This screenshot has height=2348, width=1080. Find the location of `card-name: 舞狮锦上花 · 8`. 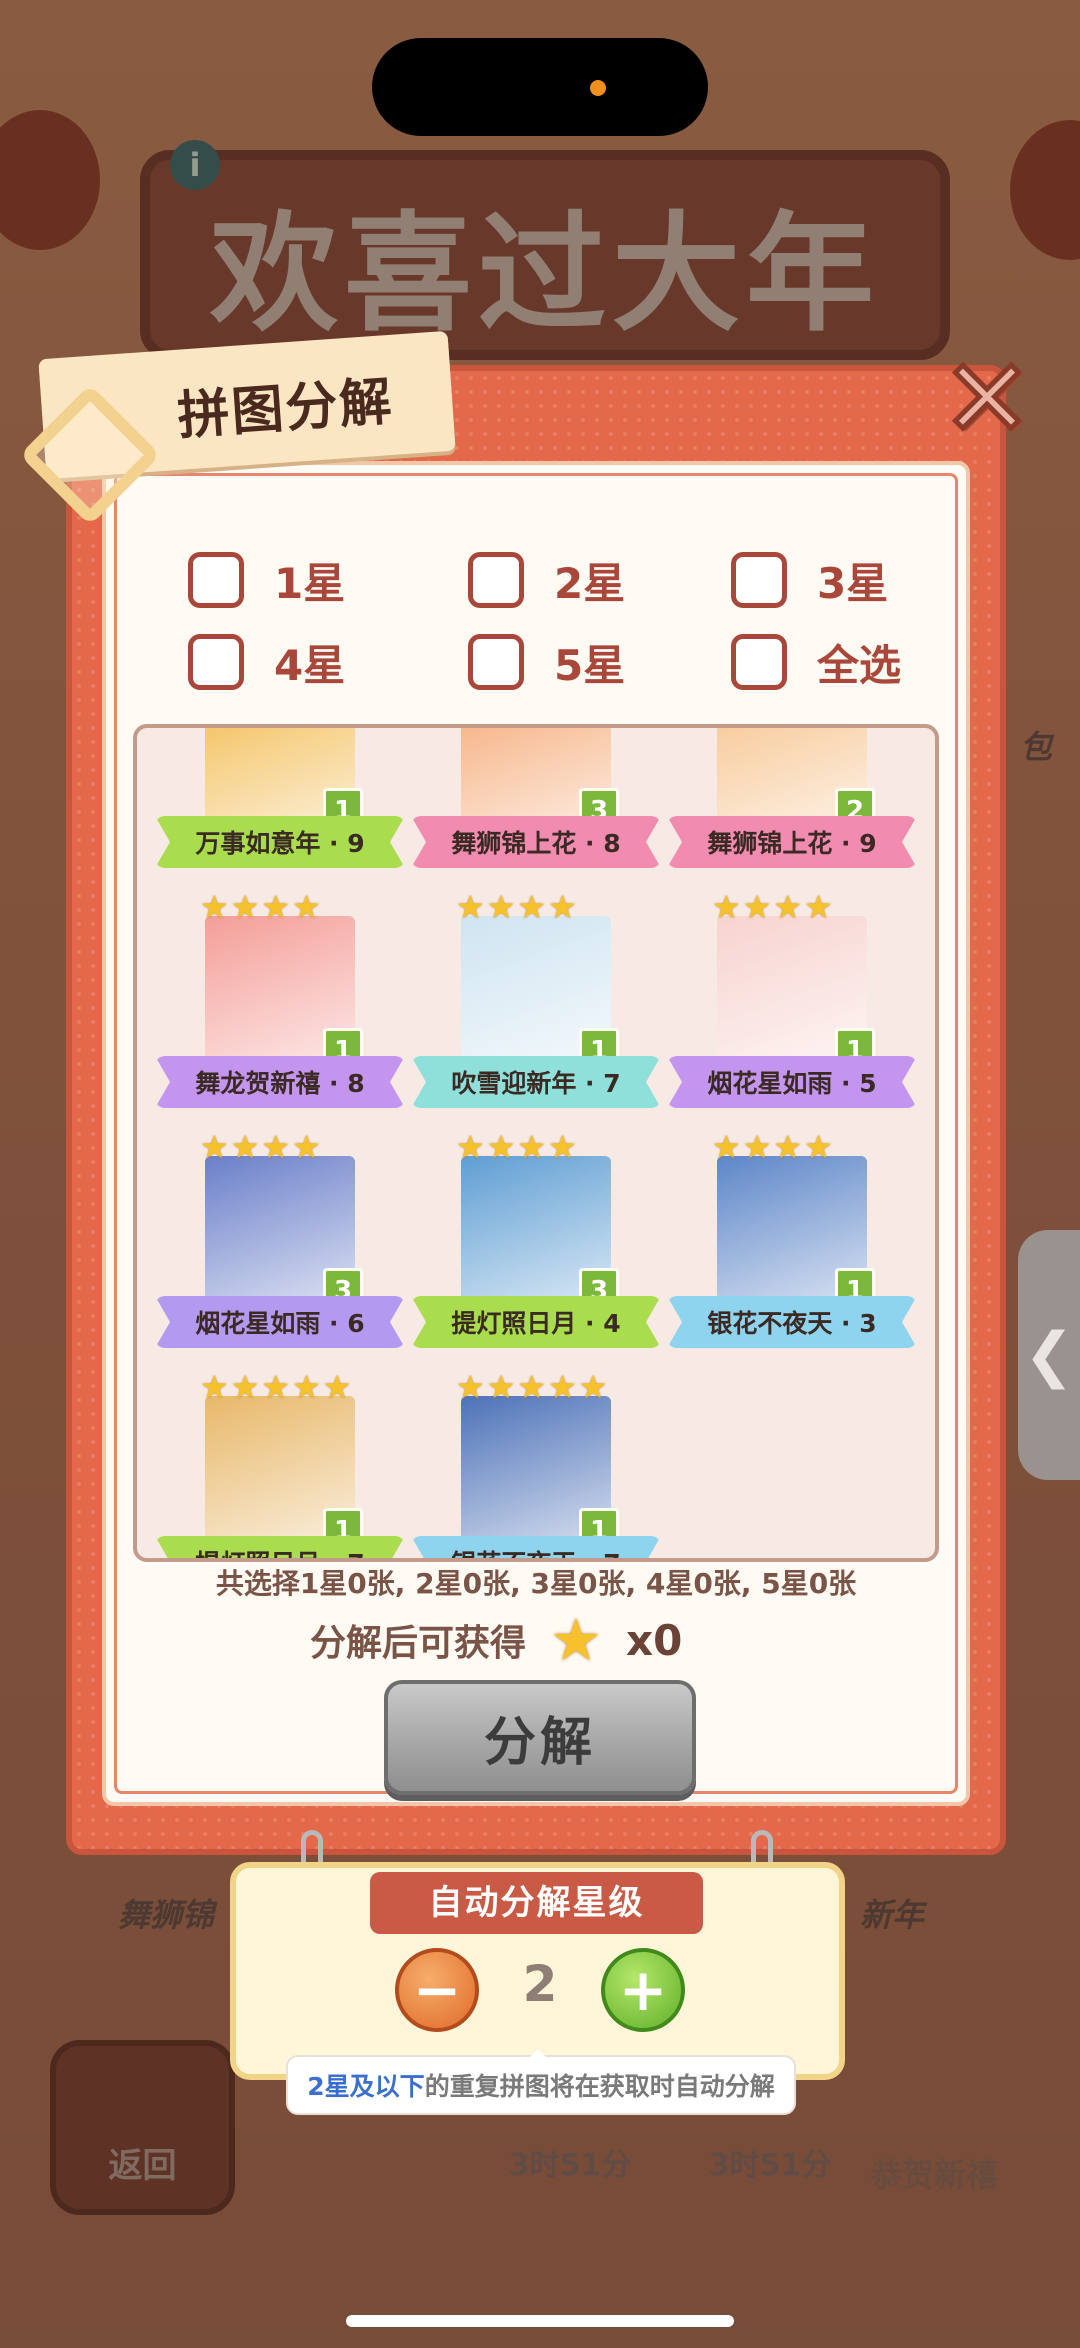

card-name: 舞狮锦上花 · 8 is located at coordinates (536, 842).